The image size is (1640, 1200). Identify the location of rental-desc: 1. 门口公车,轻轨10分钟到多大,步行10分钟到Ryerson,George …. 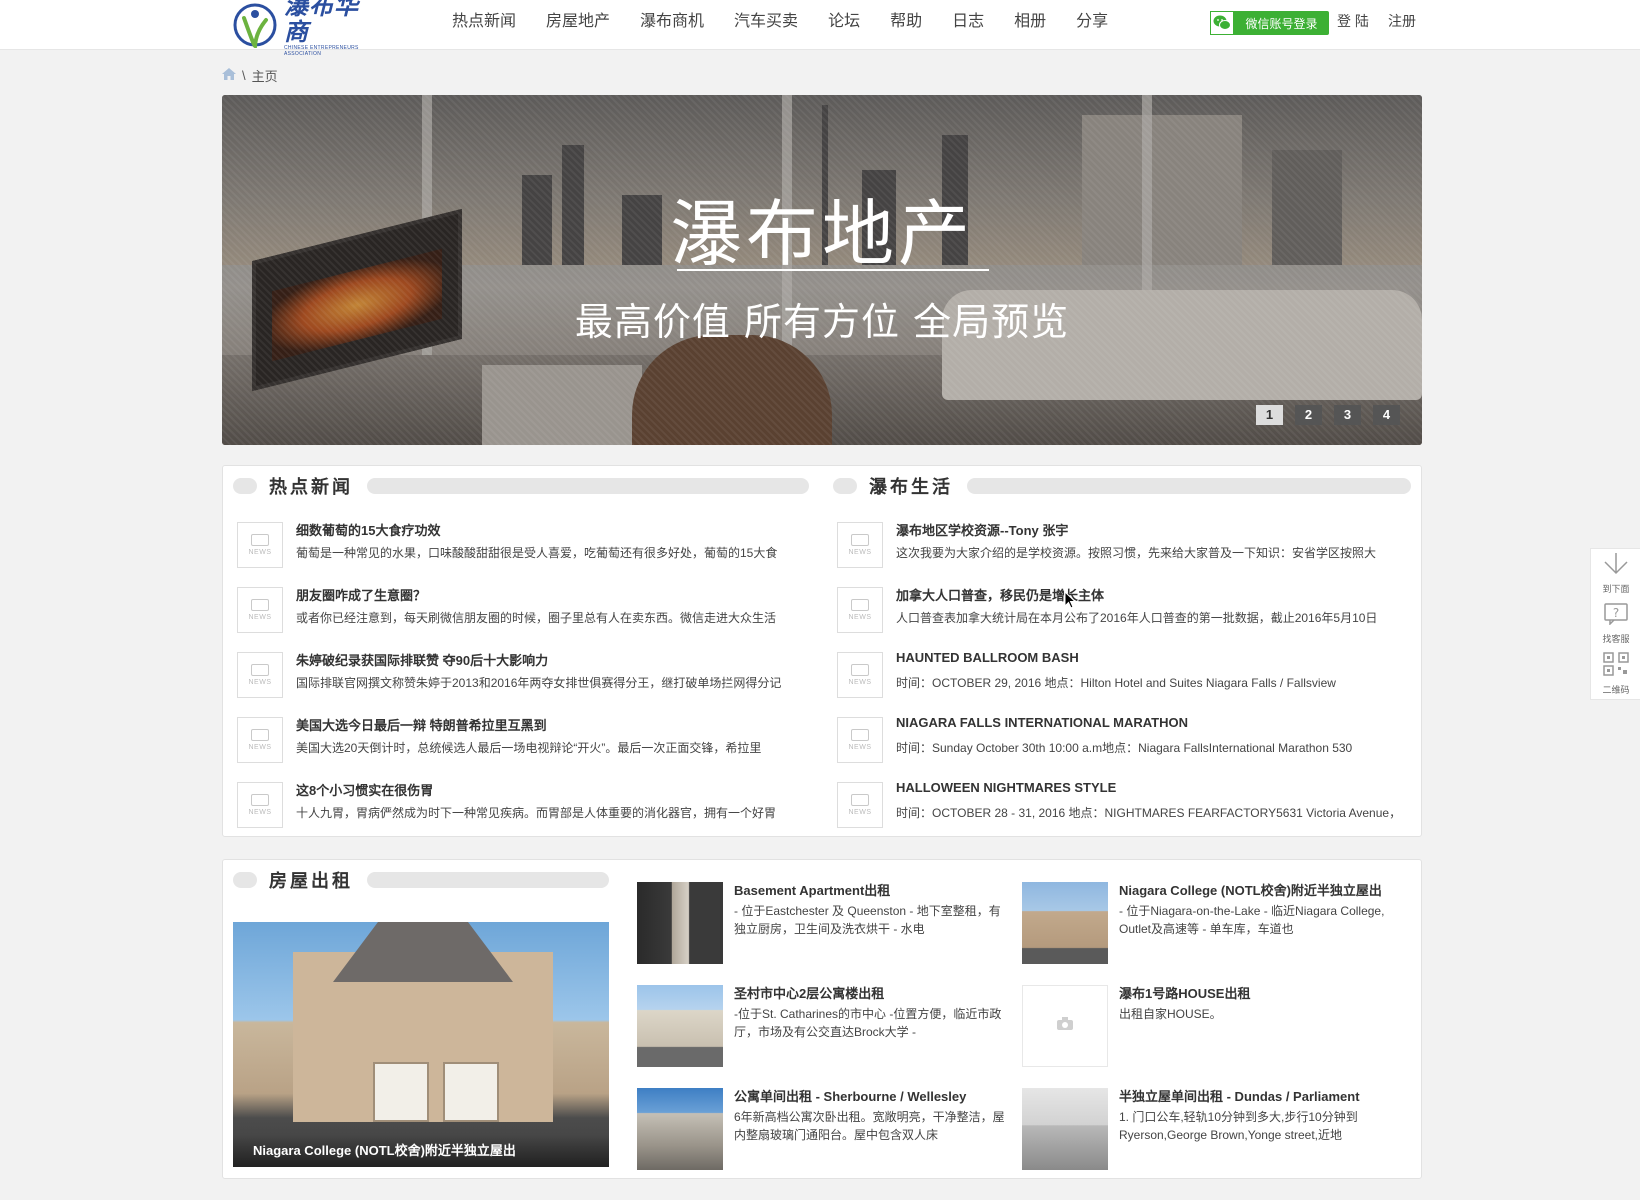
(1238, 1126).